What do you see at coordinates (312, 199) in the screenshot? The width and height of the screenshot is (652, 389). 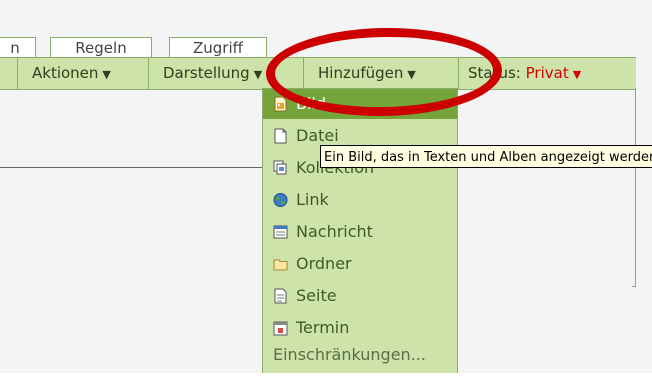 I see `dropdown-item-label: Link` at bounding box center [312, 199].